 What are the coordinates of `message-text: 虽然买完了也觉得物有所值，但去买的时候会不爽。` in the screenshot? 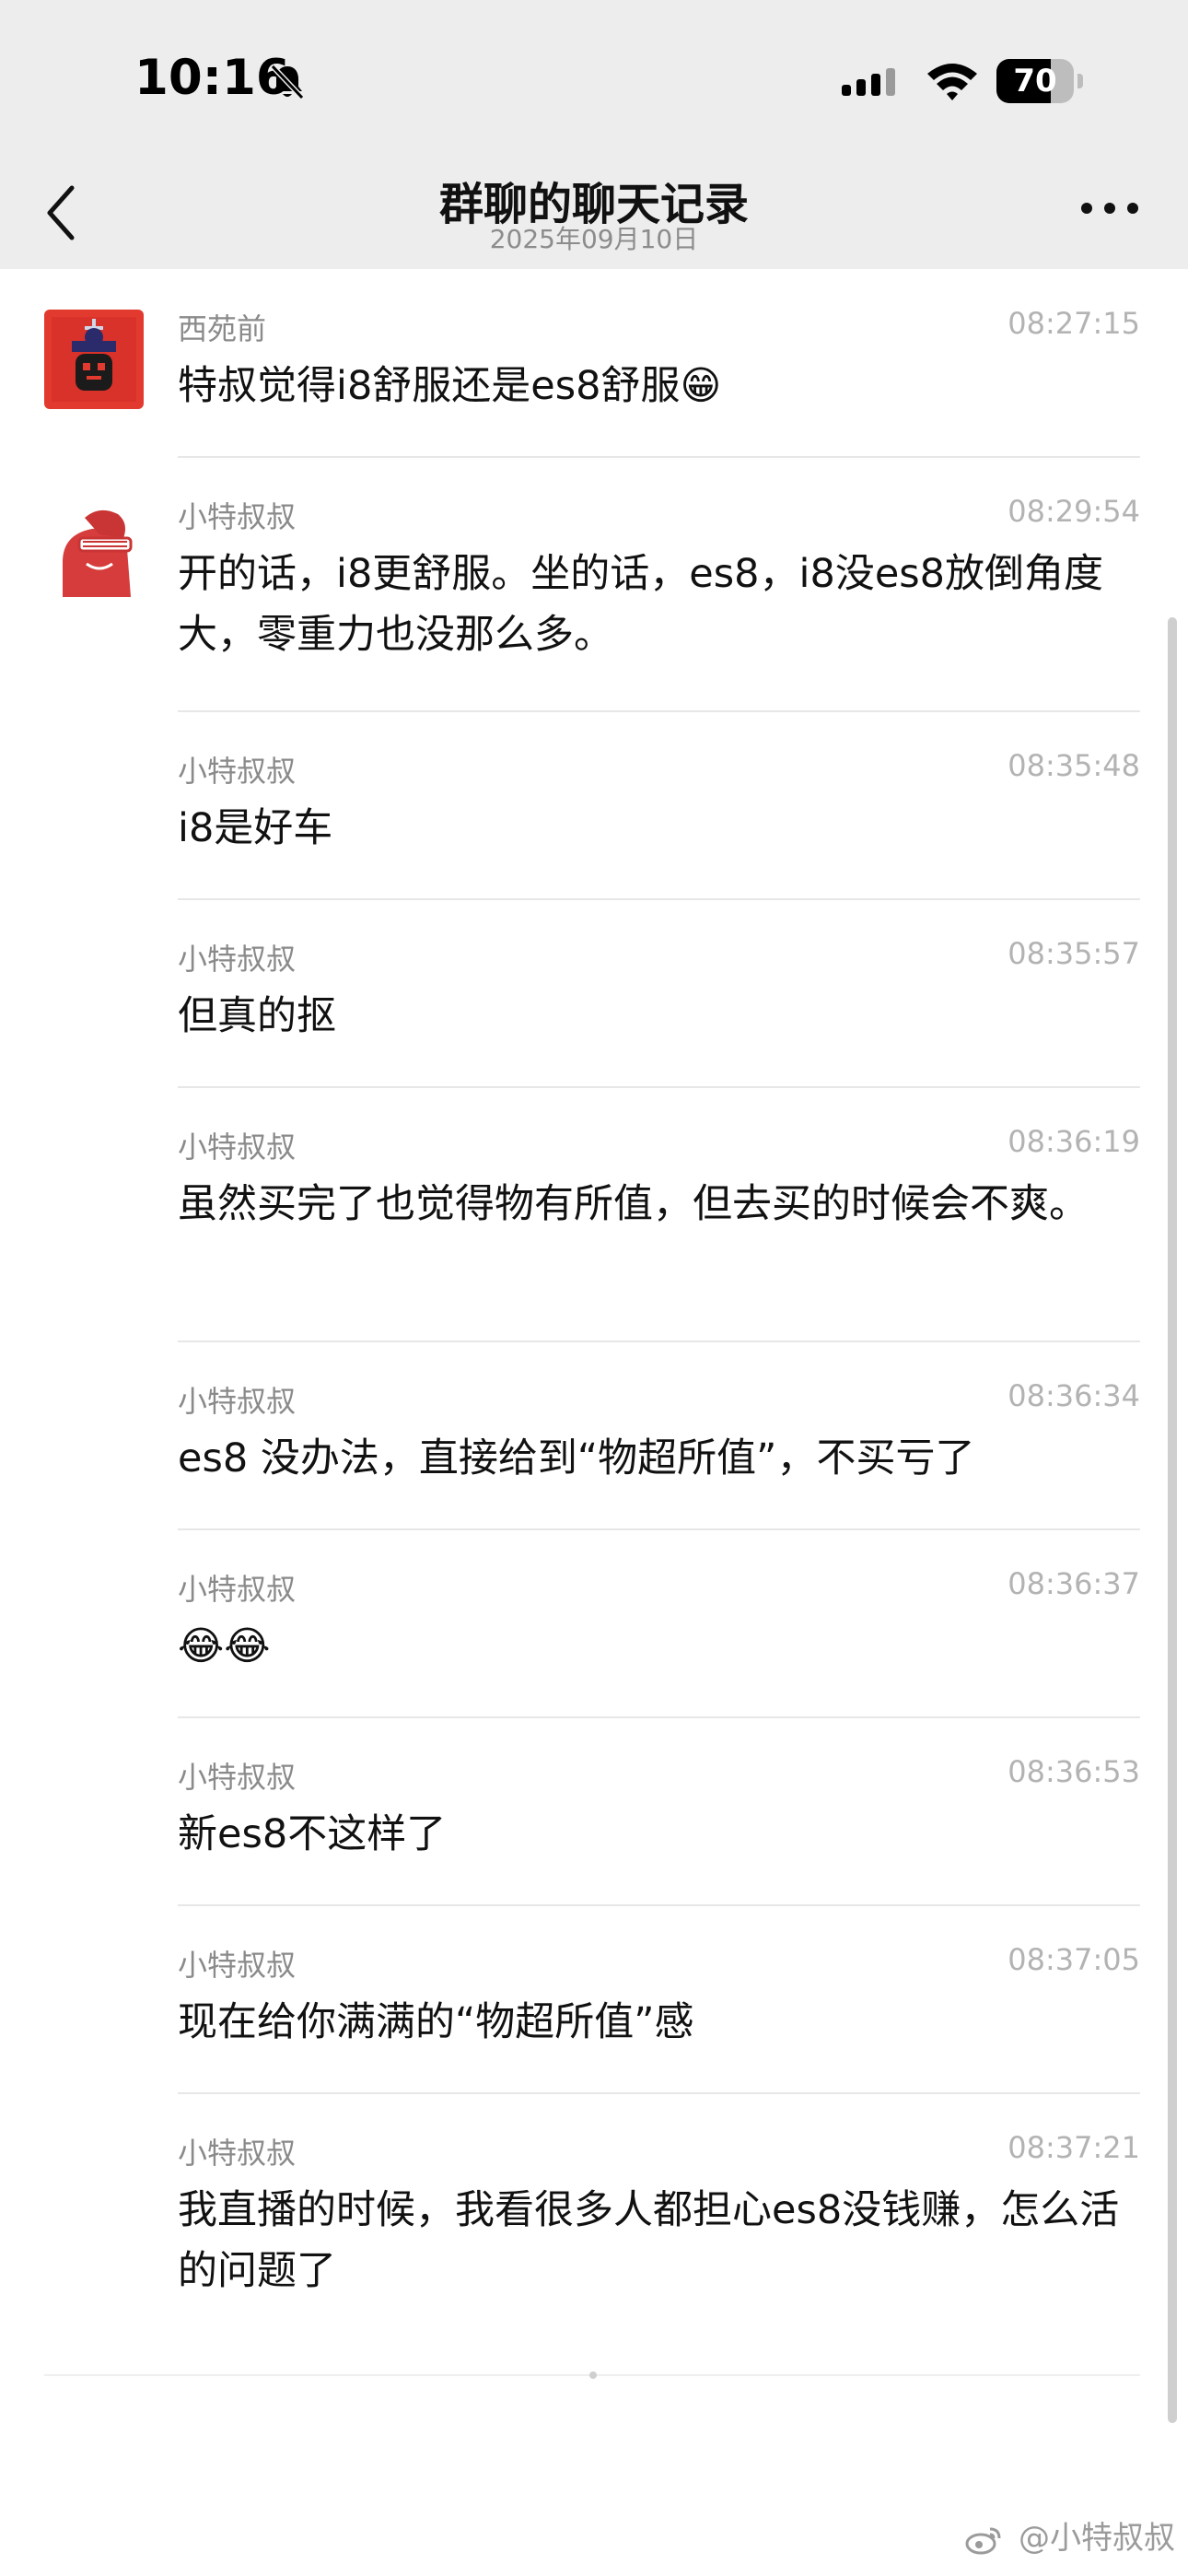 It's located at (633, 1204).